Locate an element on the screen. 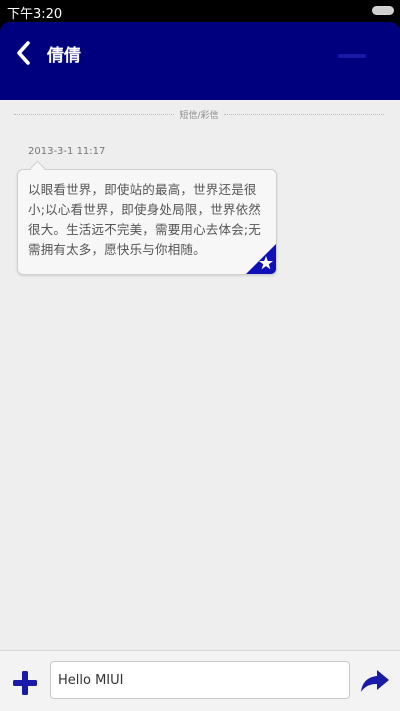 The width and height of the screenshot is (400, 711). send-button is located at coordinates (375, 681).